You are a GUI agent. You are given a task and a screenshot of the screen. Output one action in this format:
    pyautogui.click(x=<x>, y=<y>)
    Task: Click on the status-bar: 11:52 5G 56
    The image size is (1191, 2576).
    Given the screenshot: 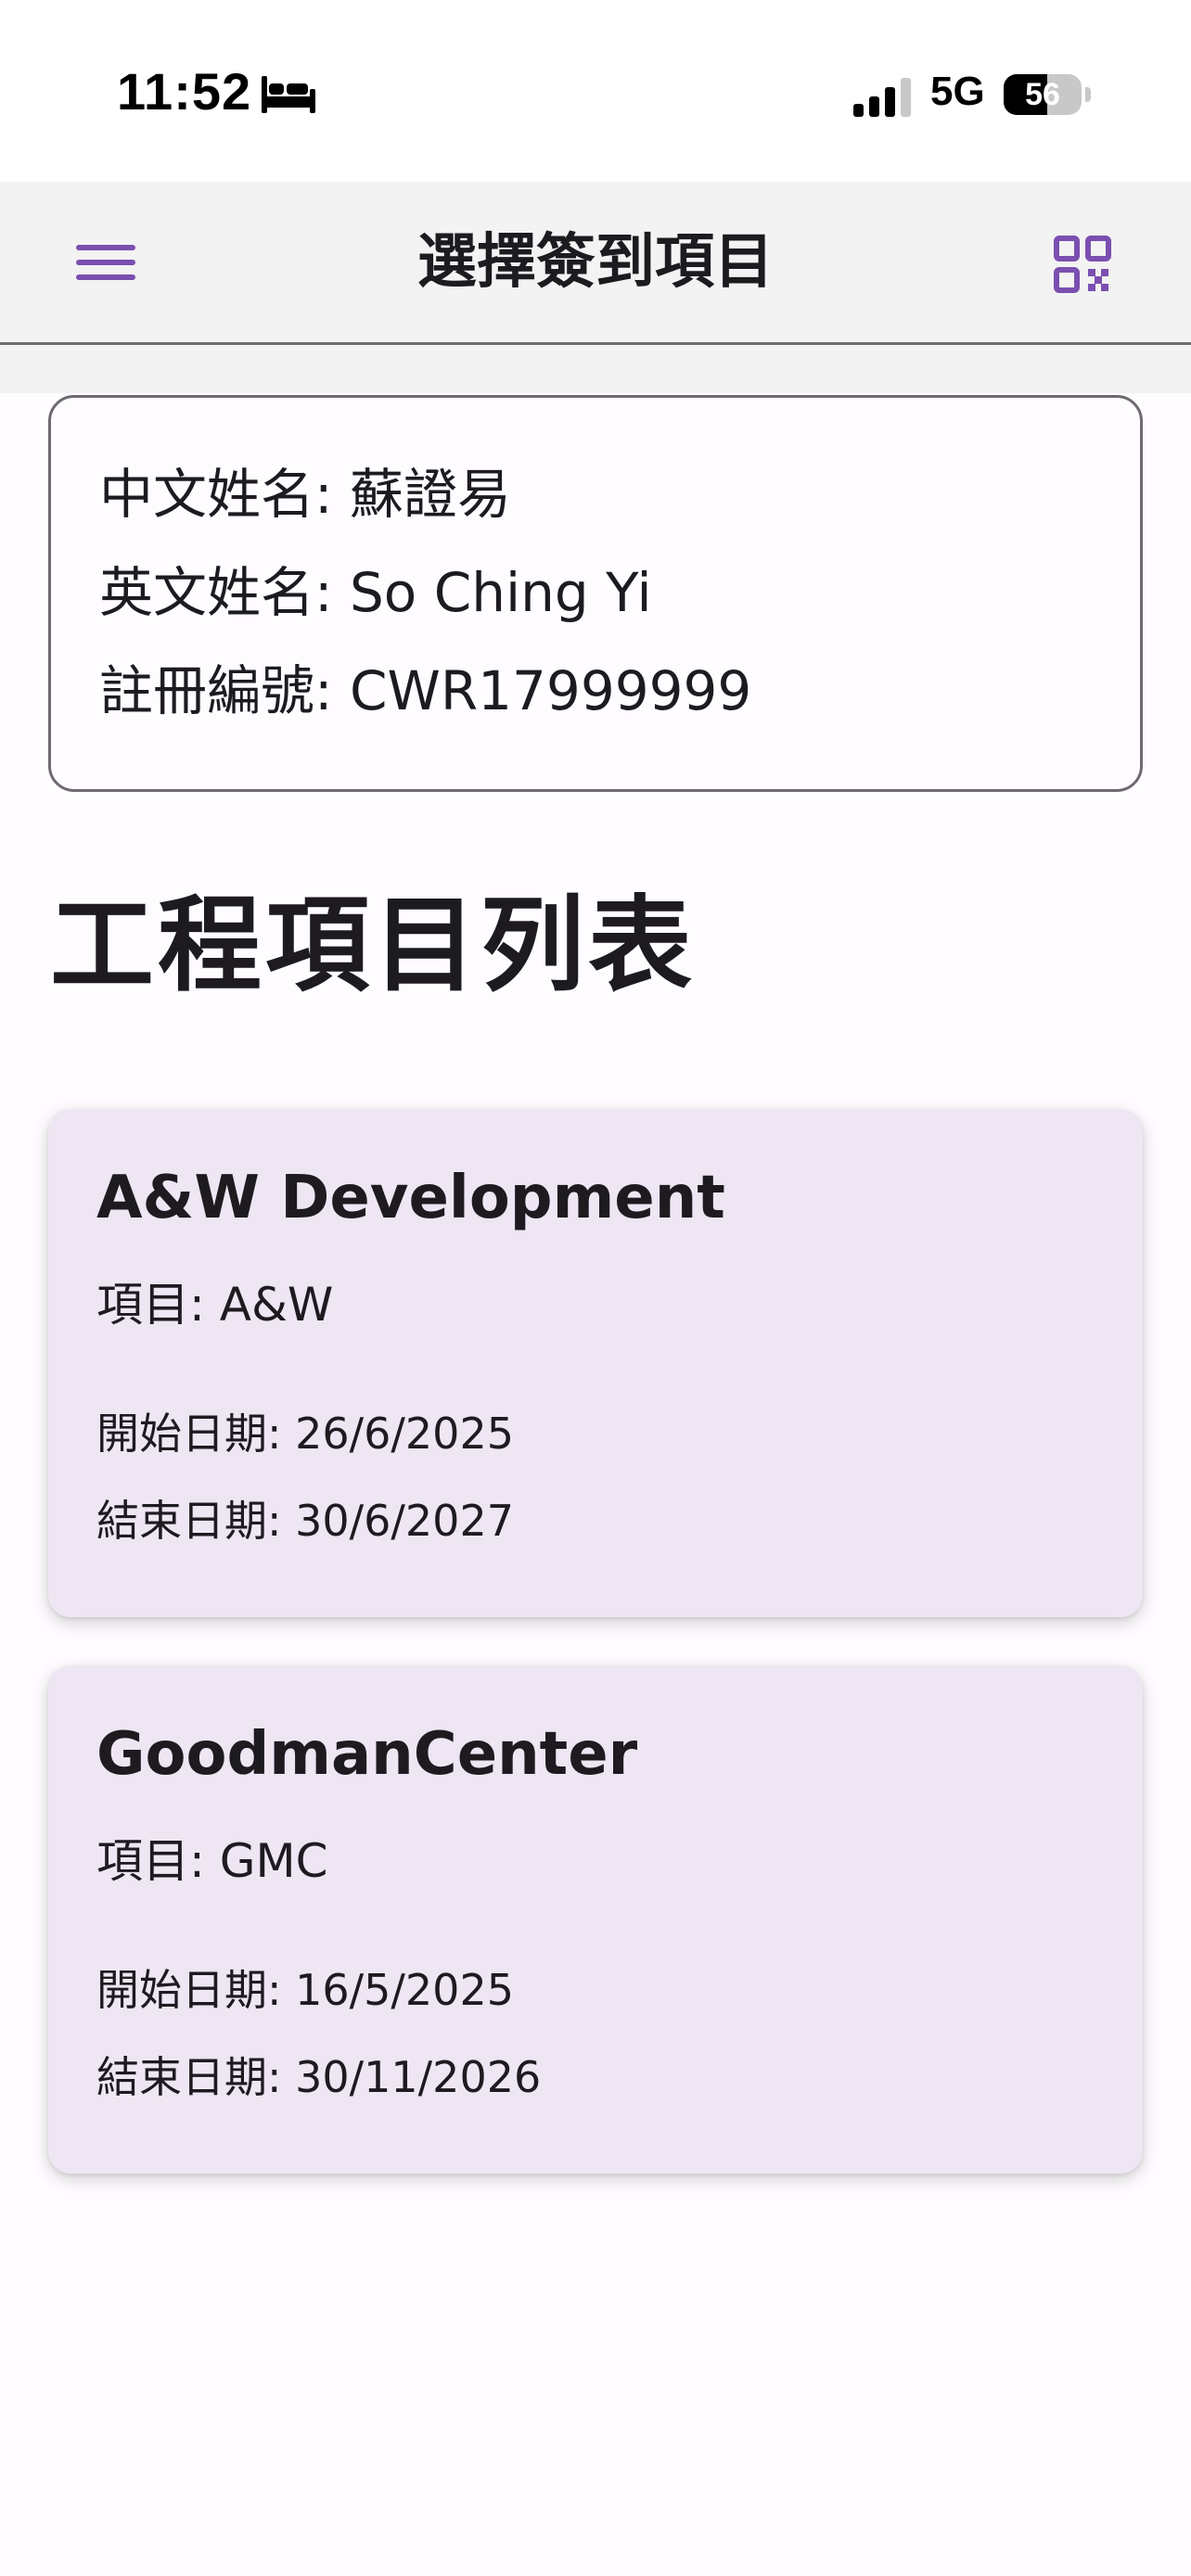 What is the action you would take?
    pyautogui.click(x=595, y=91)
    